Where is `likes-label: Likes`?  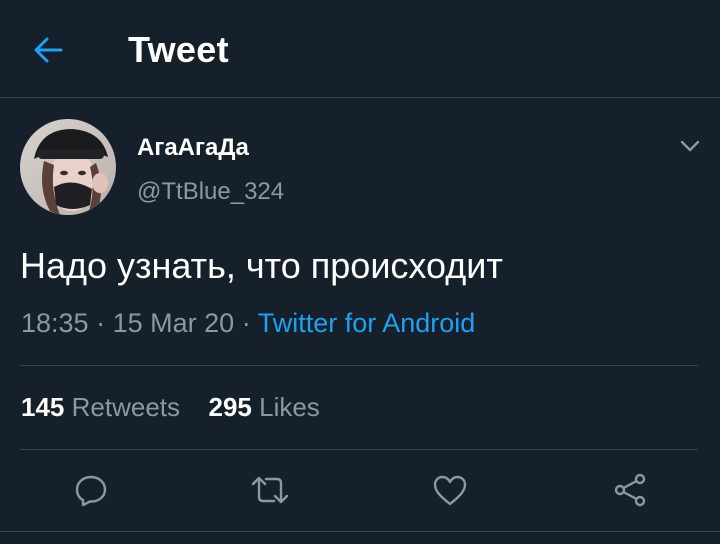 likes-label: Likes is located at coordinates (289, 407).